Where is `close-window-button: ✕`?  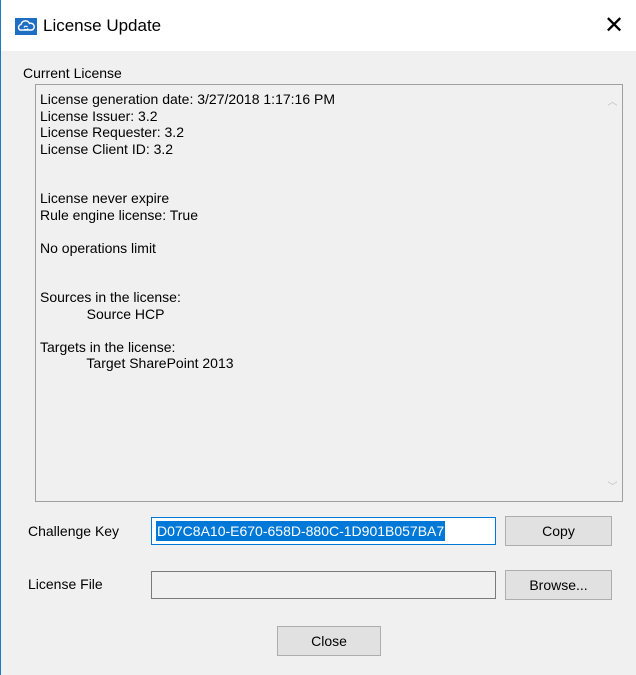
close-window-button: ✕ is located at coordinates (613, 25).